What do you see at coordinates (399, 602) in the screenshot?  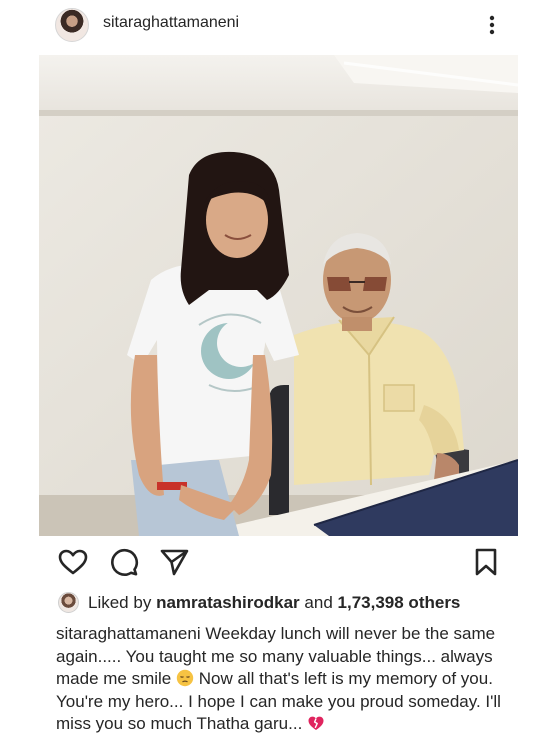 I see `likes-count: 1,73,398 others` at bounding box center [399, 602].